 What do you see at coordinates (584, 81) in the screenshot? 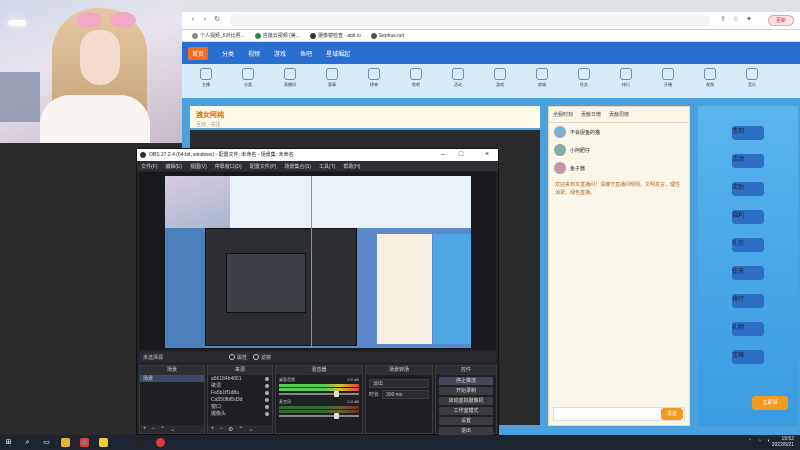
I see `category-item: 任务` at bounding box center [584, 81].